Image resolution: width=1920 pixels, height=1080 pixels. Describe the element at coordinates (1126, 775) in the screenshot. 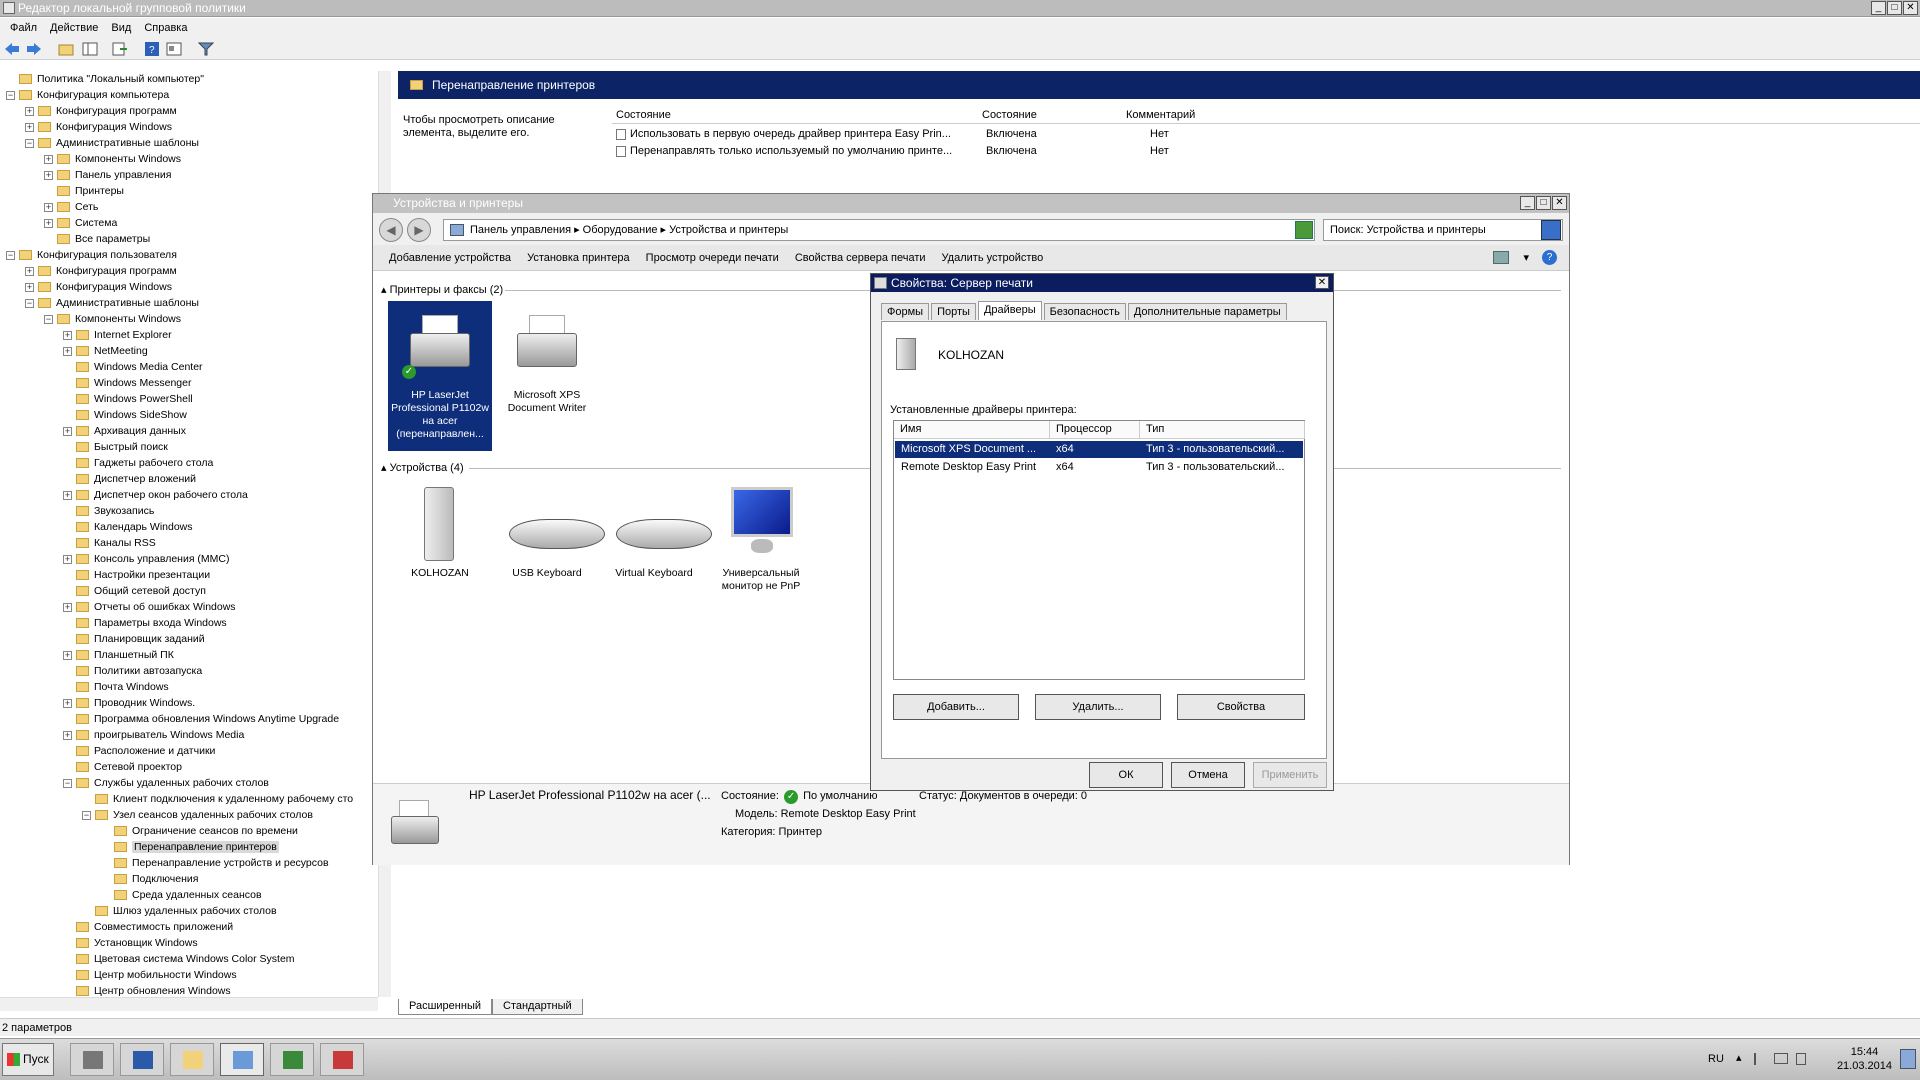

I see `ok-button: ОК` at that location.